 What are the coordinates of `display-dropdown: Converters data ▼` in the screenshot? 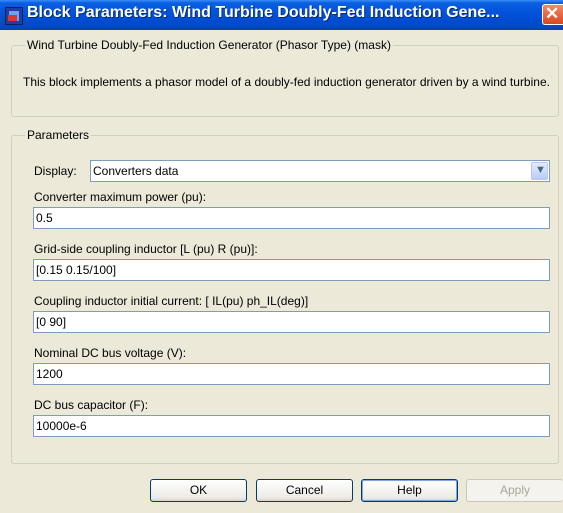 It's located at (320, 171).